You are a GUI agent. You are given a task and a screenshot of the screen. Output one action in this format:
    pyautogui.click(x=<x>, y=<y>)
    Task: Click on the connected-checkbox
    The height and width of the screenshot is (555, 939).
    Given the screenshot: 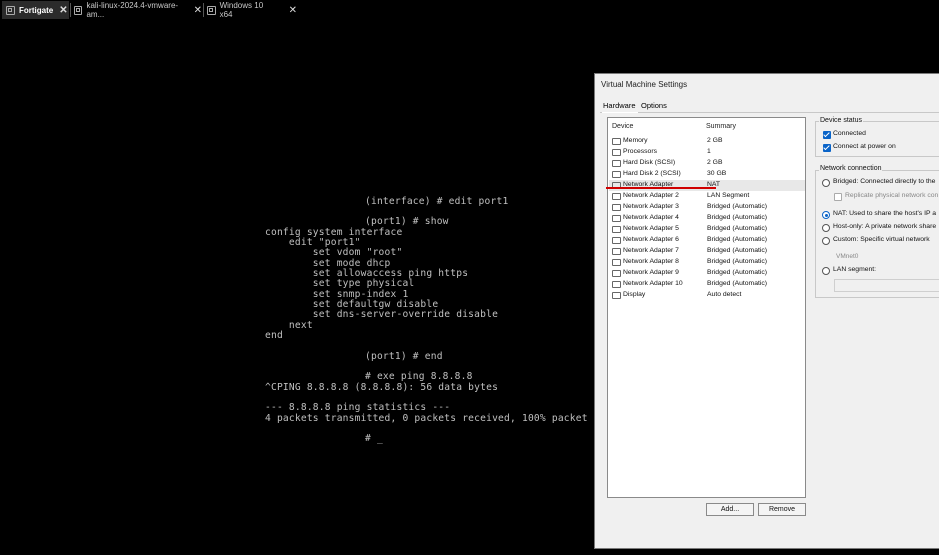 What is the action you would take?
    pyautogui.click(x=827, y=135)
    